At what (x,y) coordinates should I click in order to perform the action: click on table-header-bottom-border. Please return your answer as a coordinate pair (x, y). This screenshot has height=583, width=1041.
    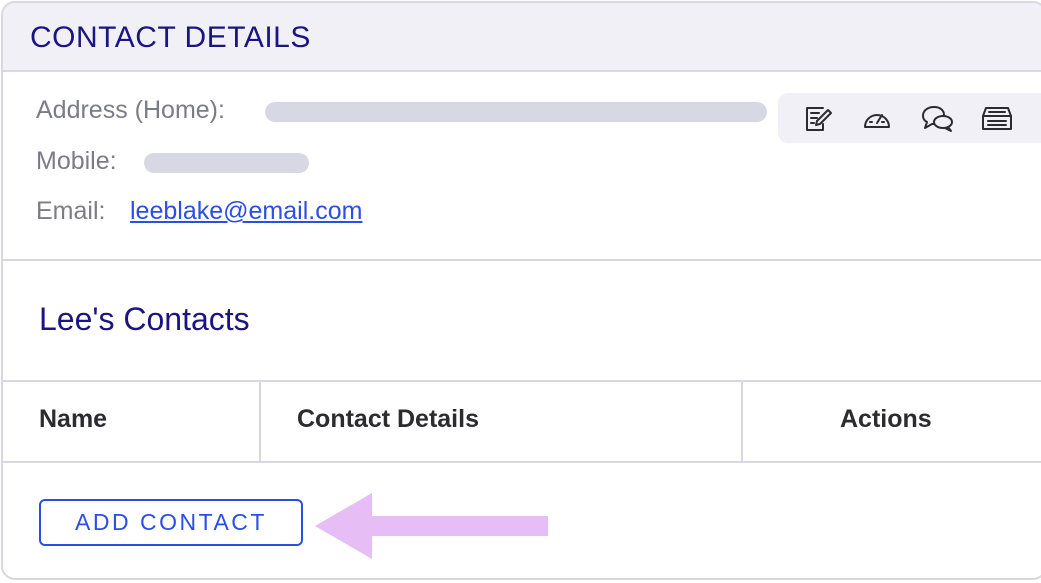
    Looking at the image, I should click on (522, 462).